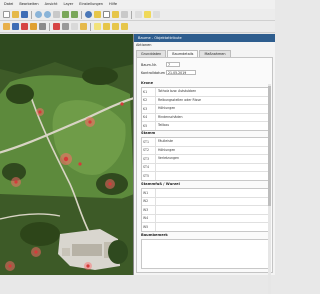  What do you see at coordinates (156, 14) in the screenshot?
I see `text-annotation-icon` at bounding box center [156, 14].